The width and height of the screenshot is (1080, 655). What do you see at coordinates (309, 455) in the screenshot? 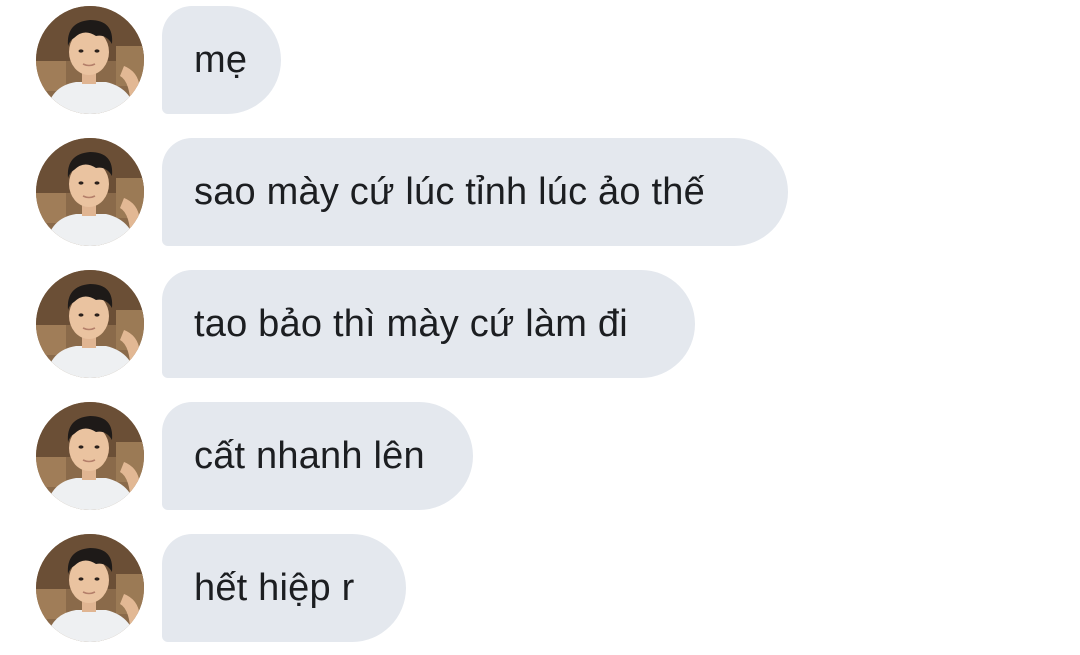
I see `message-text: cất nhanh lên` at bounding box center [309, 455].